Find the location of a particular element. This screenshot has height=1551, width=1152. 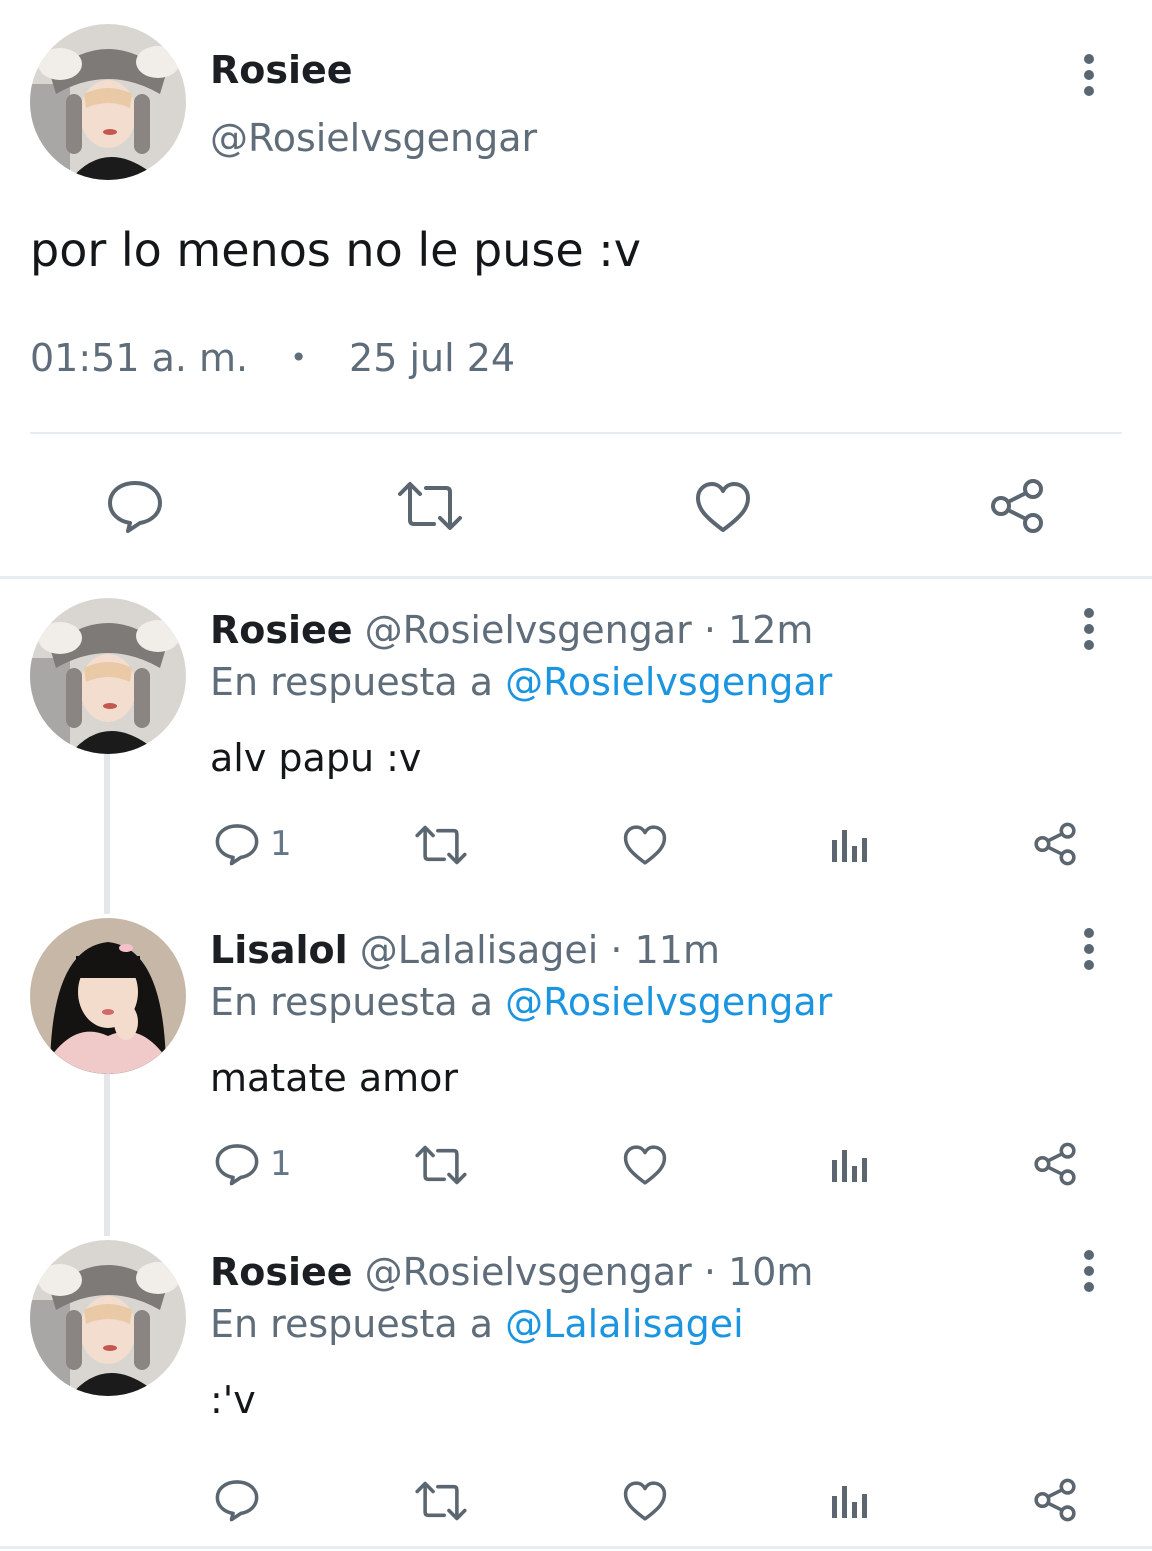

tweet-text: matate amor is located at coordinates (334, 1078).